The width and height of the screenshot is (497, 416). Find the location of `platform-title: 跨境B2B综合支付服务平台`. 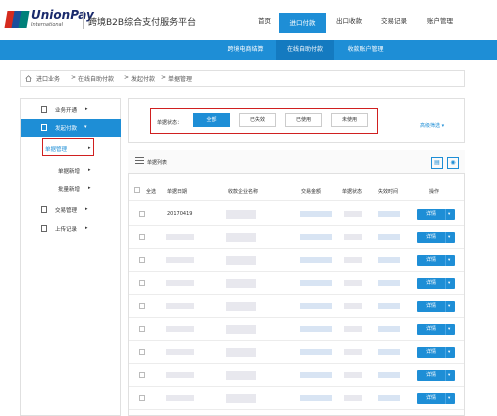

platform-title: 跨境B2B综合支付服务平台 is located at coordinates (142, 23).